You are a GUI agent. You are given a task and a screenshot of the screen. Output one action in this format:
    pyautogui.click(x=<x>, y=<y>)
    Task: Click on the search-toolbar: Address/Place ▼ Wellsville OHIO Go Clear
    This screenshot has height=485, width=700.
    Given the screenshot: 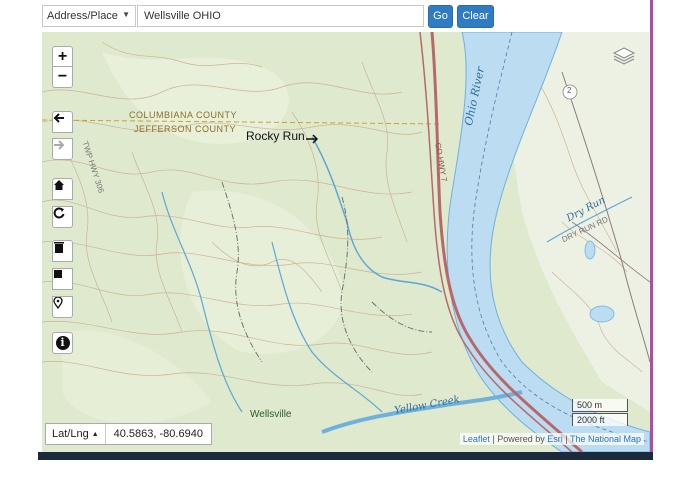 What is the action you would take?
    pyautogui.click(x=325, y=16)
    